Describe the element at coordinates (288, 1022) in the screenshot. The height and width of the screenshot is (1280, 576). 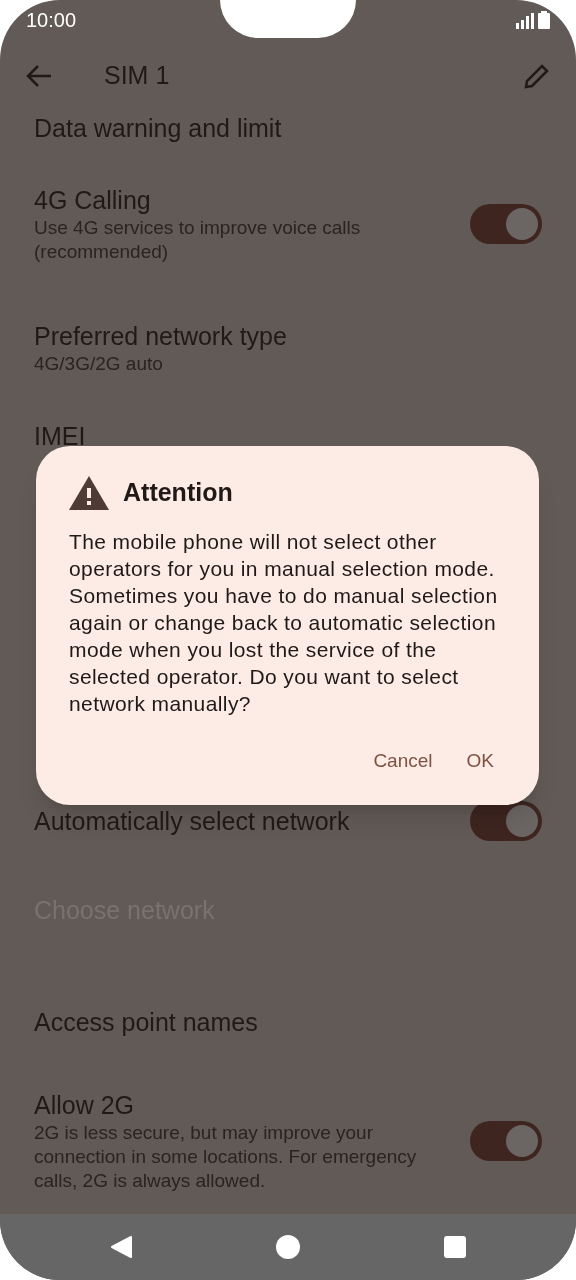
I see `setting-title: Access point names` at that location.